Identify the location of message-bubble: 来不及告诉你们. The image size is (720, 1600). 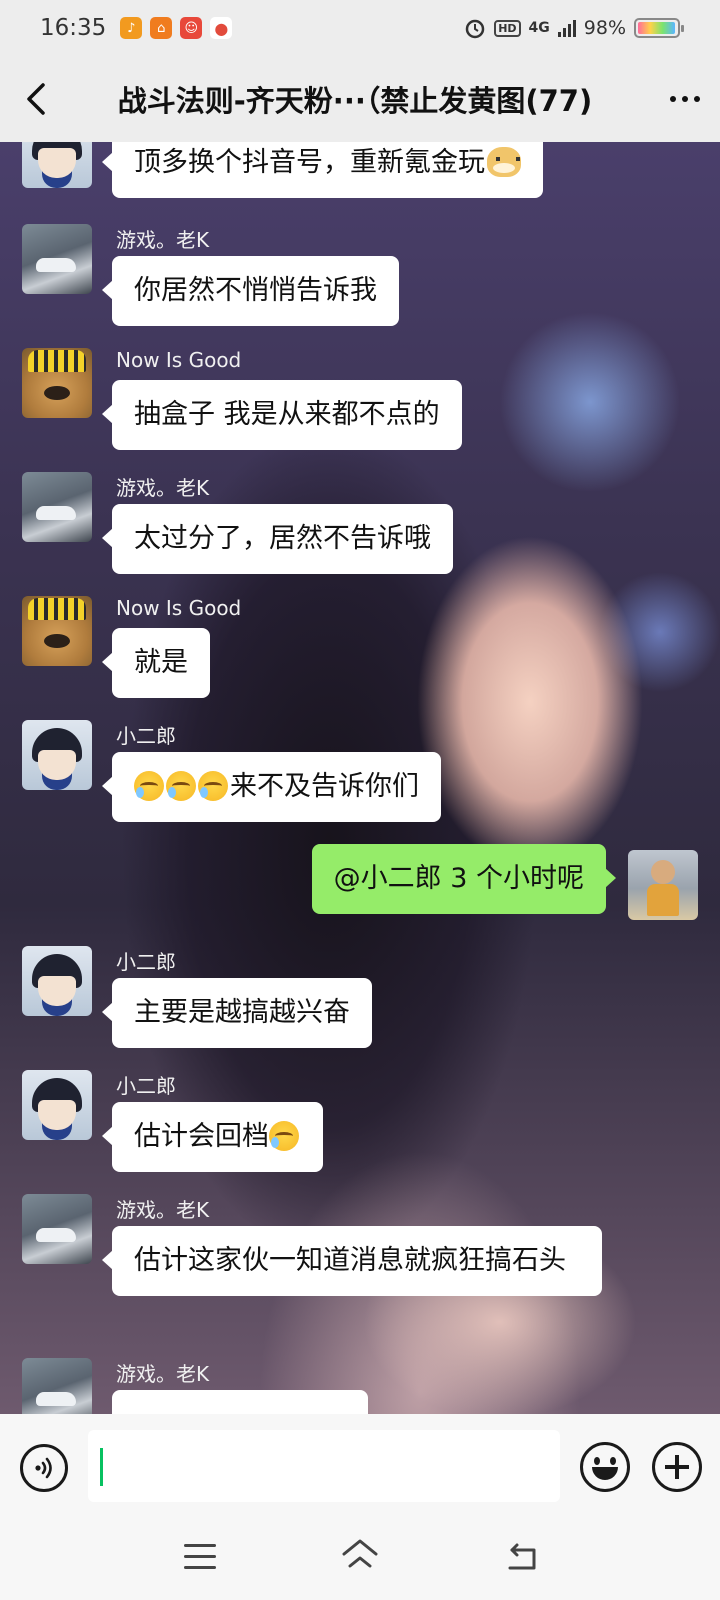
(271, 787).